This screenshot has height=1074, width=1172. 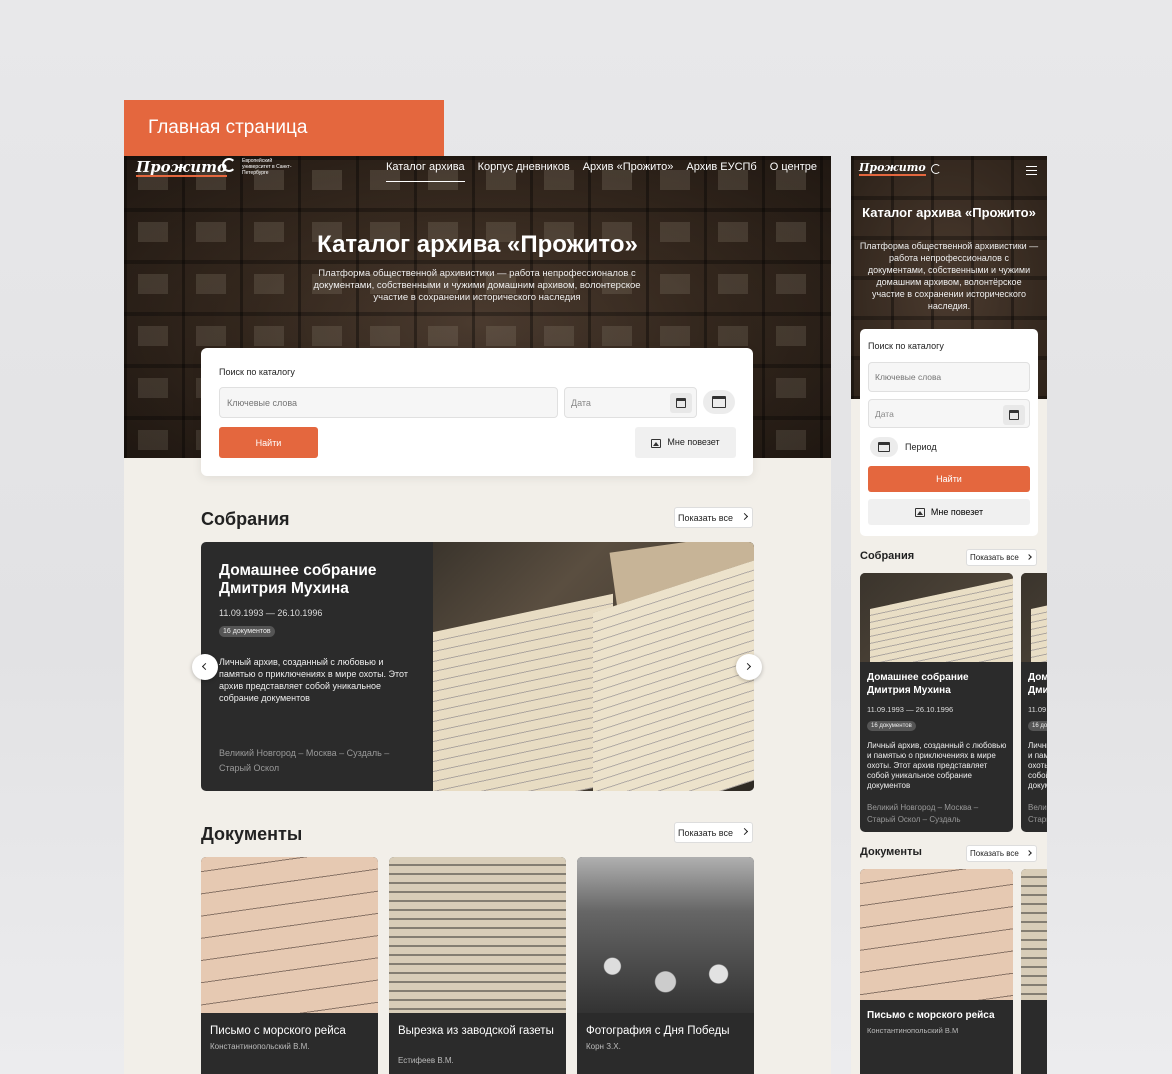 What do you see at coordinates (229, 165) in the screenshot?
I see `eu-logo-icon` at bounding box center [229, 165].